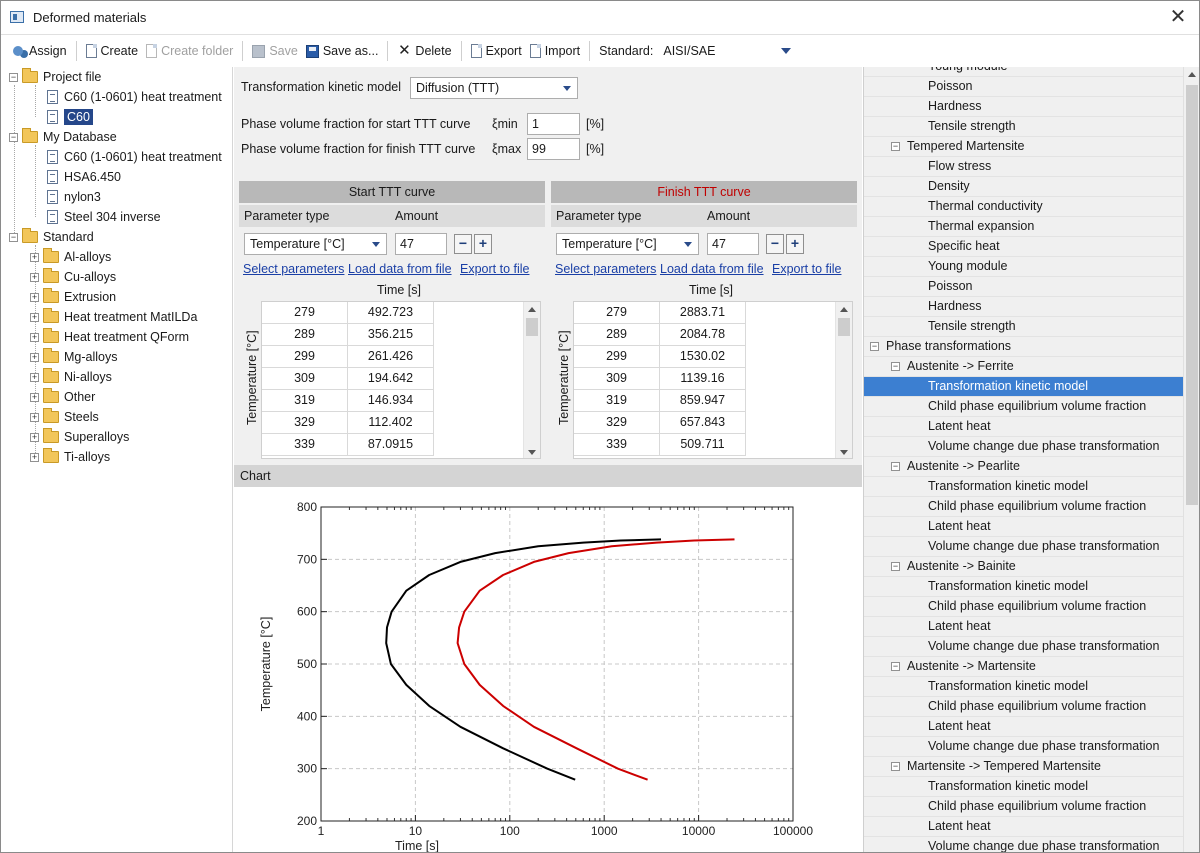 Image resolution: width=1200 pixels, height=853 pixels. What do you see at coordinates (463, 244) in the screenshot?
I see `start_curve-remove-row-button: −` at bounding box center [463, 244].